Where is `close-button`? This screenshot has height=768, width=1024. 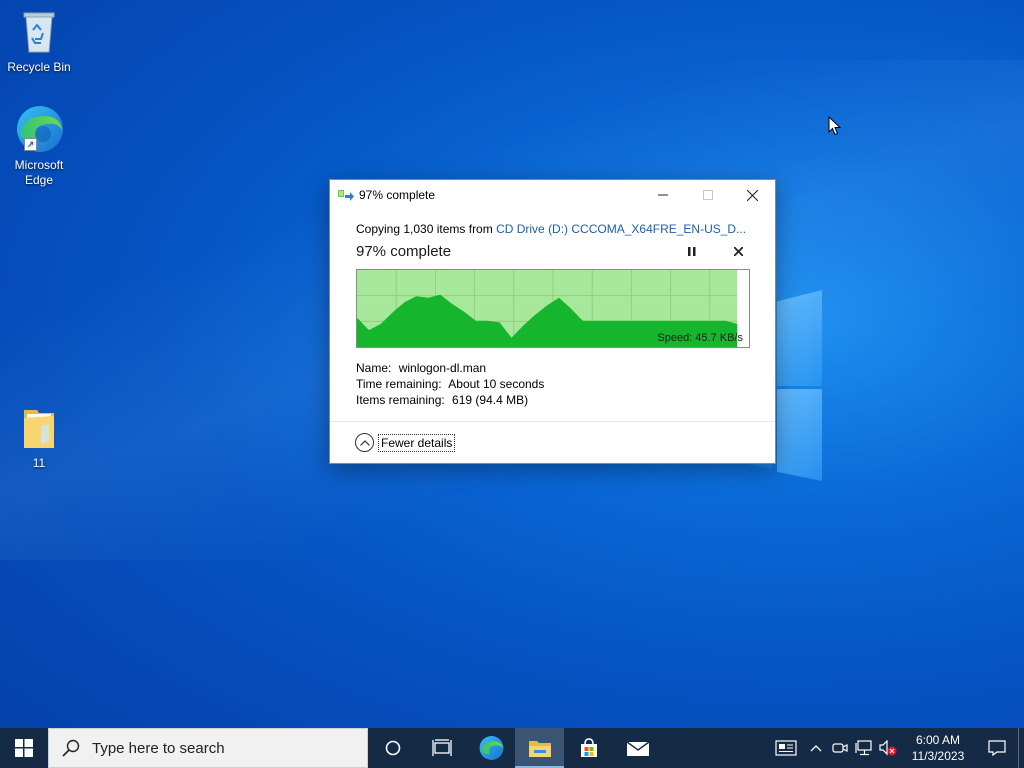 close-button is located at coordinates (752, 195).